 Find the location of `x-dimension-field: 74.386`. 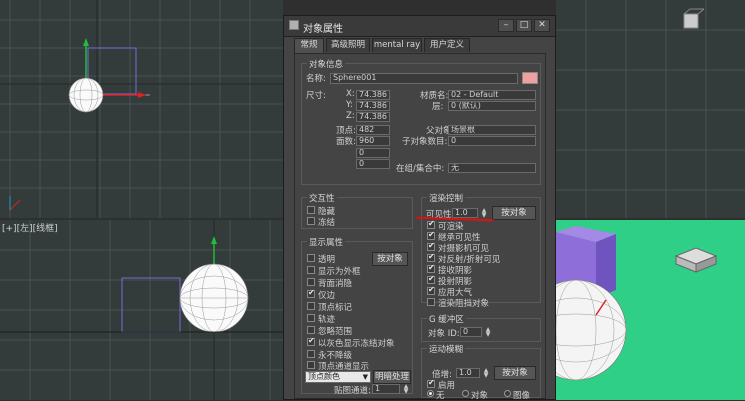

x-dimension-field: 74.386 is located at coordinates (373, 95).